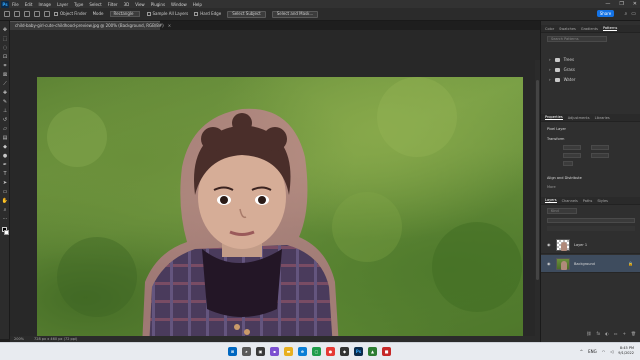 The width and height of the screenshot is (640, 360). I want to click on maximize-button: ❐, so click(621, 4).